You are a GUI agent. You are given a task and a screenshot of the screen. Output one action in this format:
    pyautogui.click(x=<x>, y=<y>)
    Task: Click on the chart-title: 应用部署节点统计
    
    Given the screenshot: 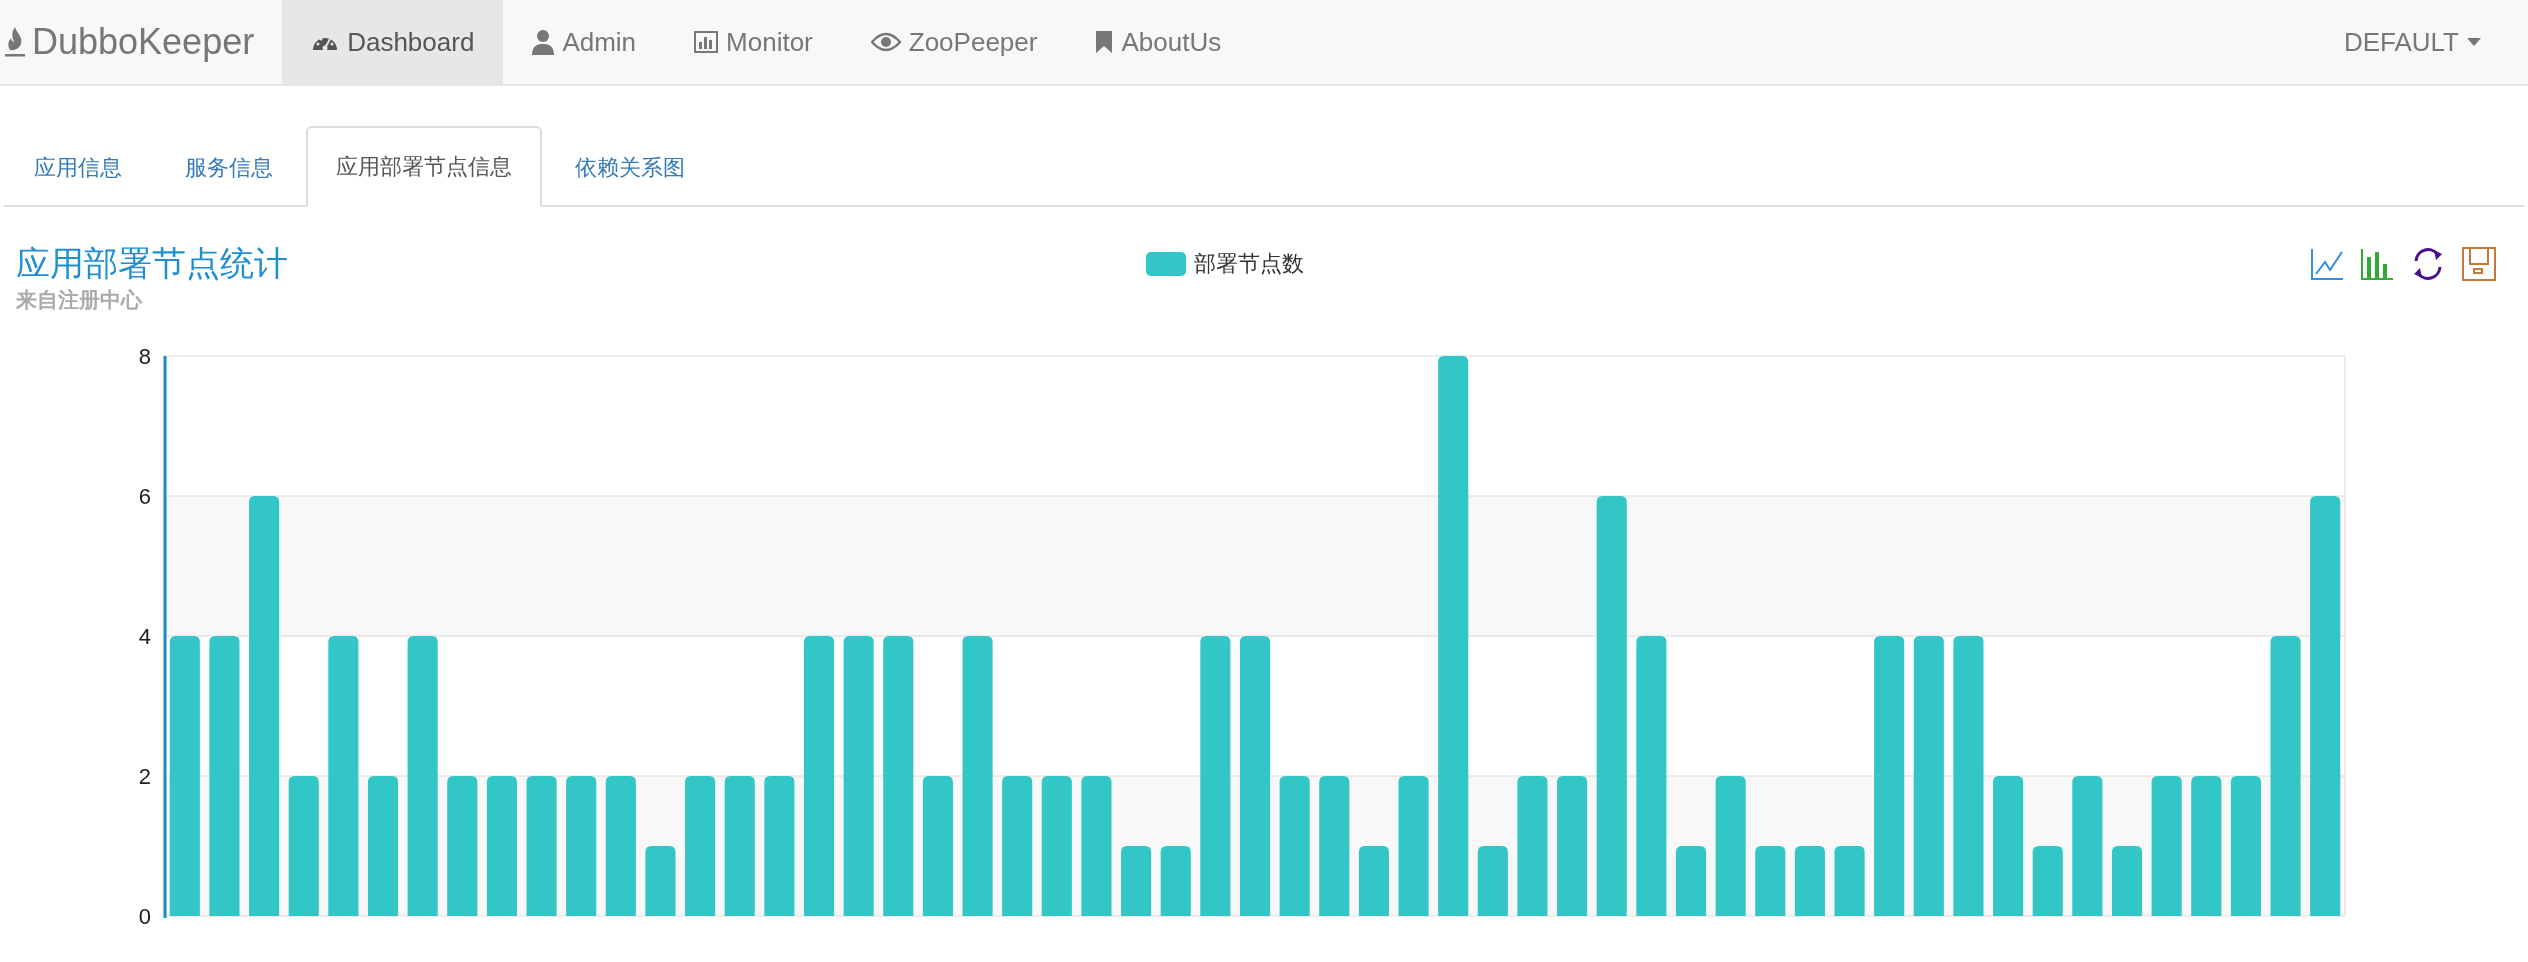 What is the action you would take?
    pyautogui.click(x=152, y=263)
    